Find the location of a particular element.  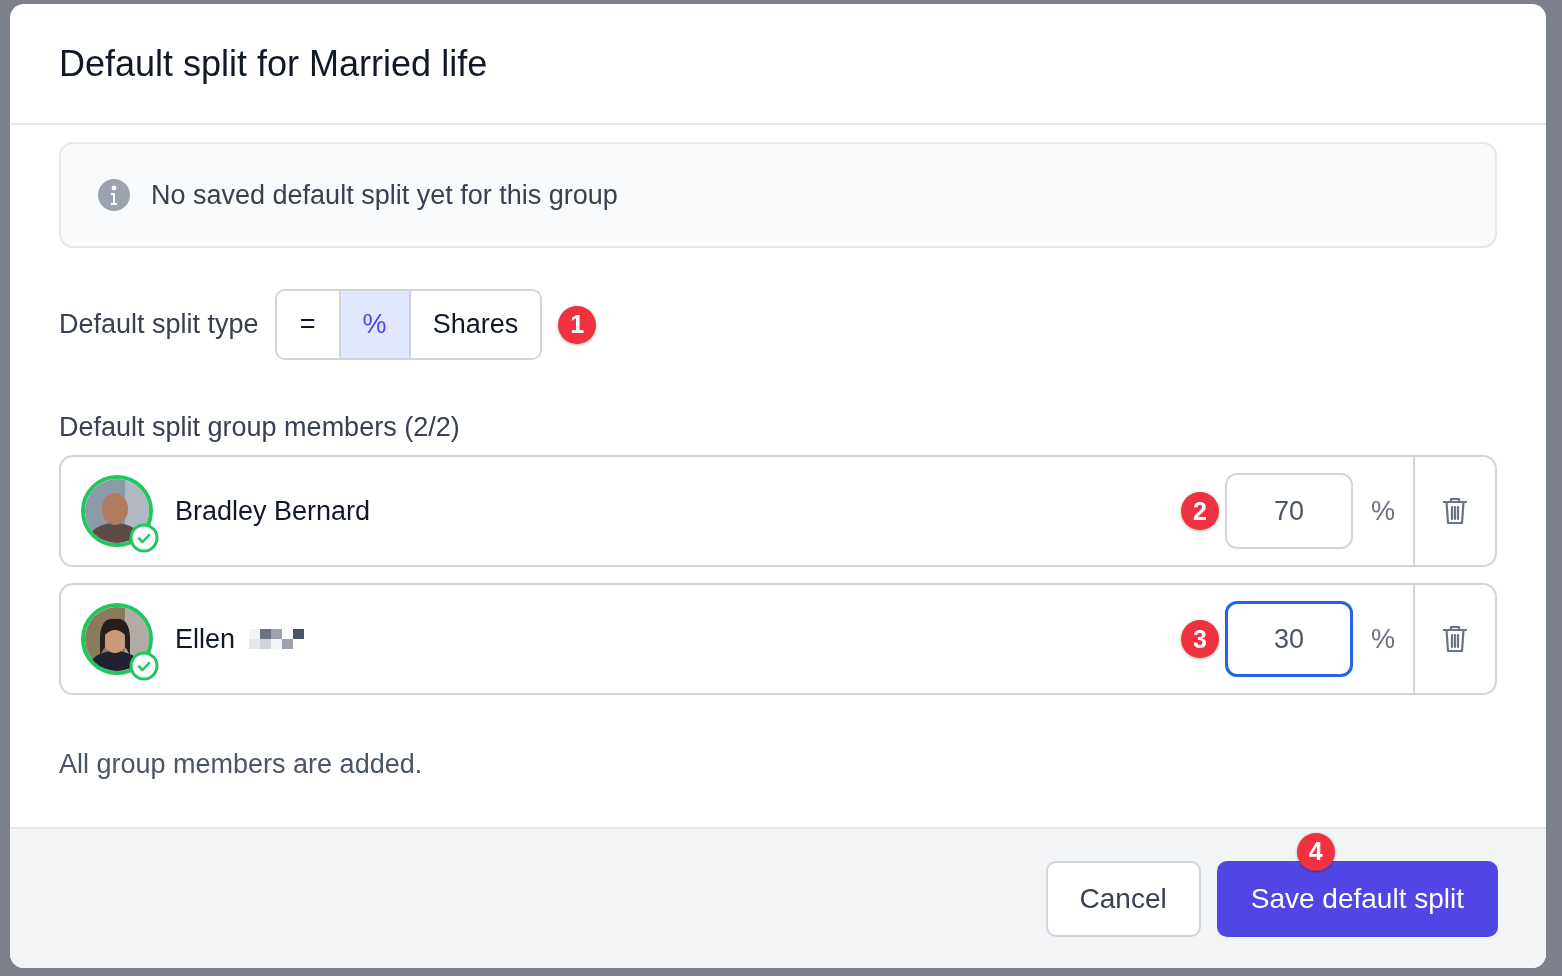

percent-input: 30 is located at coordinates (1289, 639).